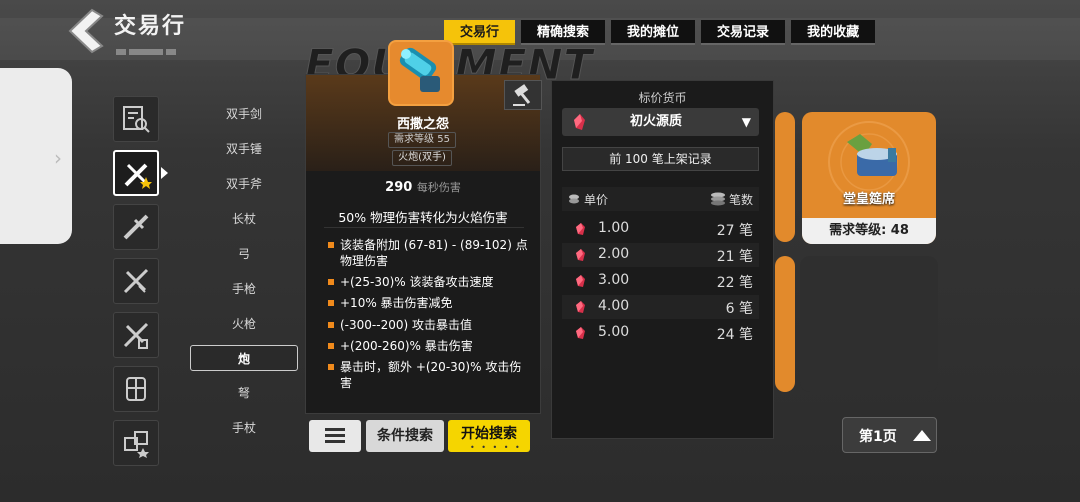 This screenshot has width=1080, height=502. I want to click on card-required-level: 需求等级: 48, so click(869, 231).